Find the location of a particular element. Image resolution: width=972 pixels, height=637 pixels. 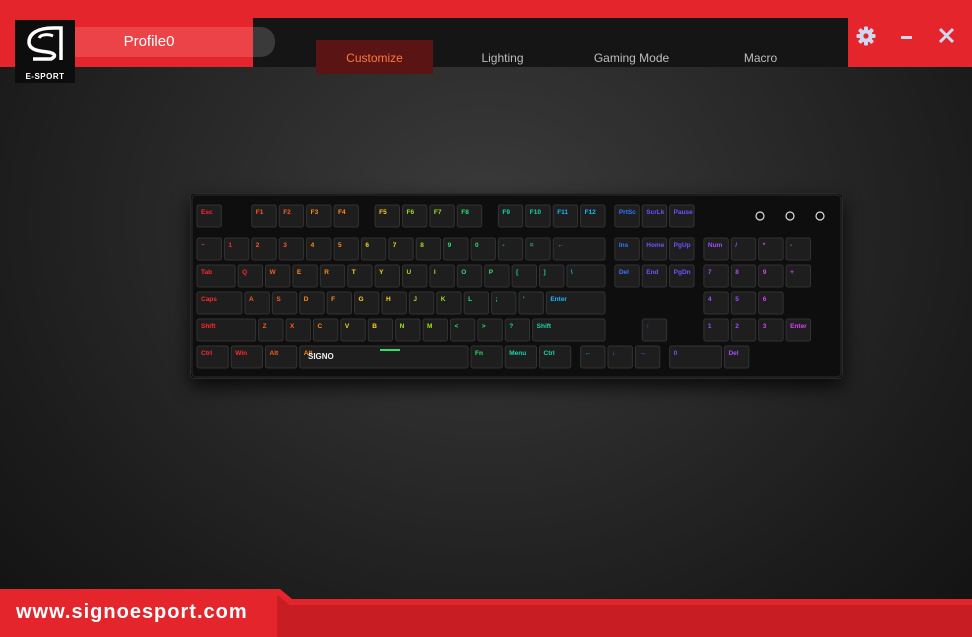

keyboard-key: PgDn is located at coordinates (682, 276).